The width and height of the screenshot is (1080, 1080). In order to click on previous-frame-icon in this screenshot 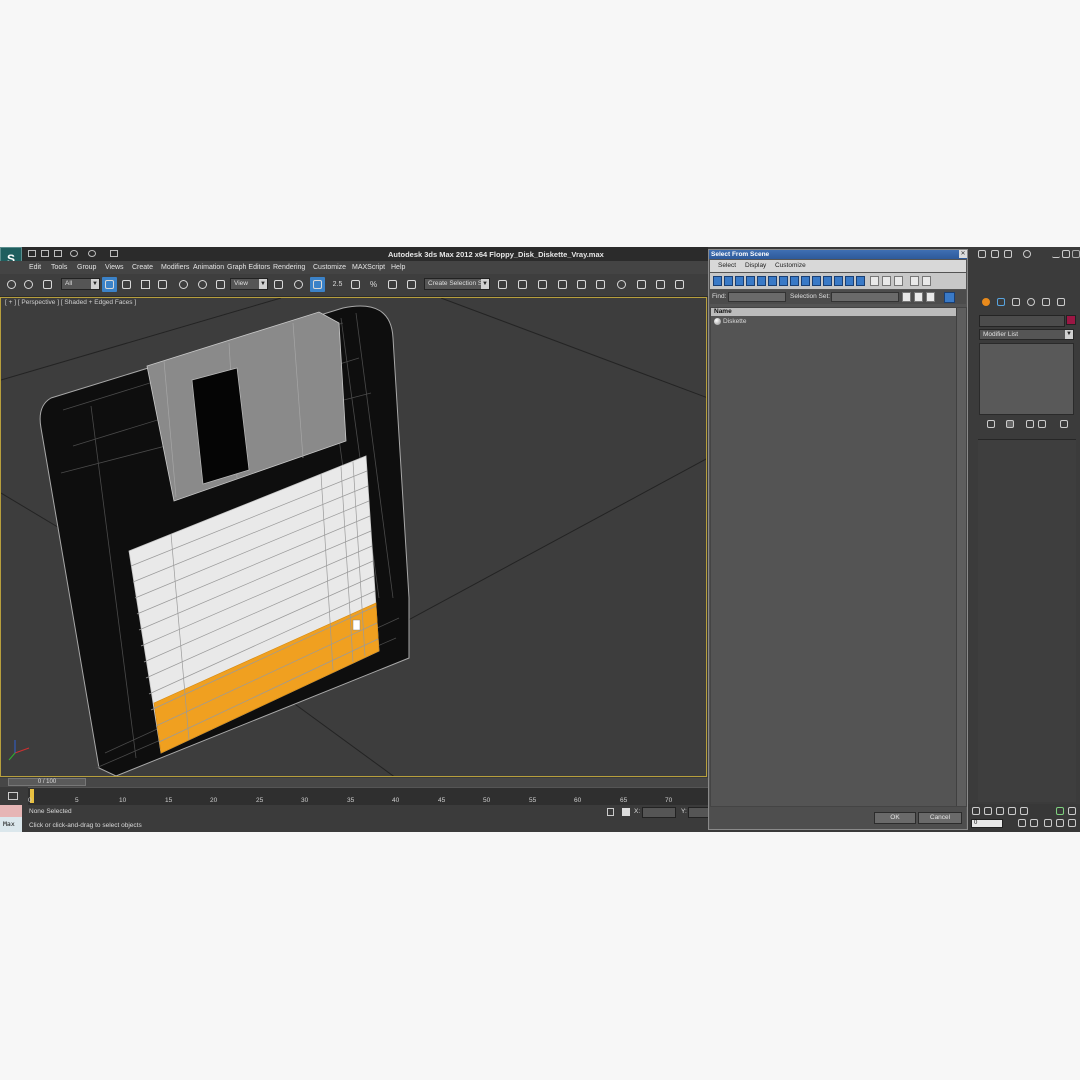, I will do `click(988, 811)`.